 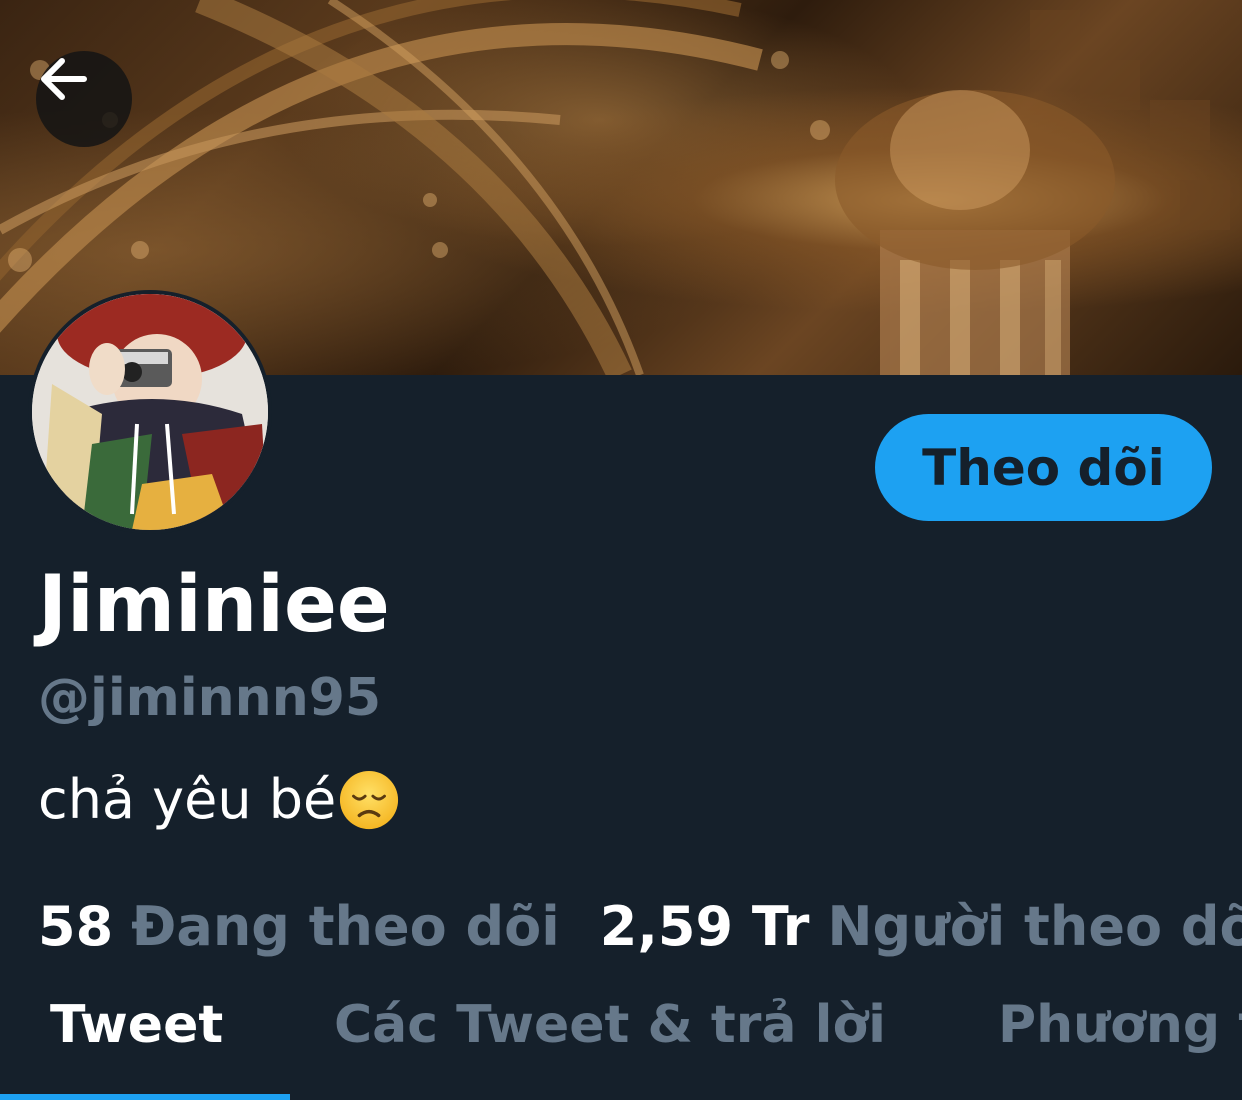 I want to click on arrow-left-icon, so click(x=64, y=79).